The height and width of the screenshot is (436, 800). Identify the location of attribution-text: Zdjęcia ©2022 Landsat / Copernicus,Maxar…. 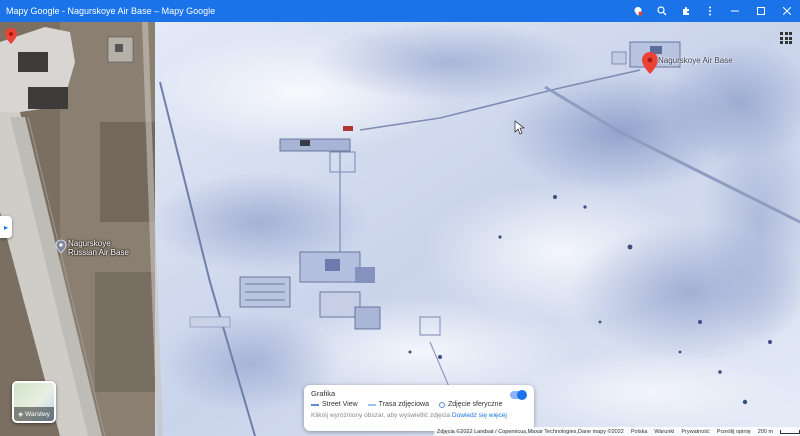
(530, 431).